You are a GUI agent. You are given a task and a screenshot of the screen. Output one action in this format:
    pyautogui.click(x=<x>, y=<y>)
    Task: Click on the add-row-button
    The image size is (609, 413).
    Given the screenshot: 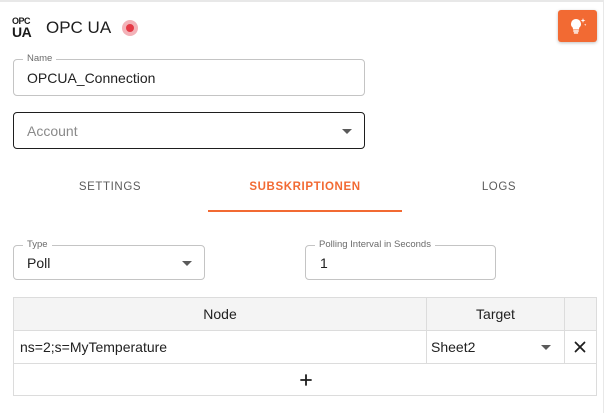 What is the action you would take?
    pyautogui.click(x=306, y=380)
    